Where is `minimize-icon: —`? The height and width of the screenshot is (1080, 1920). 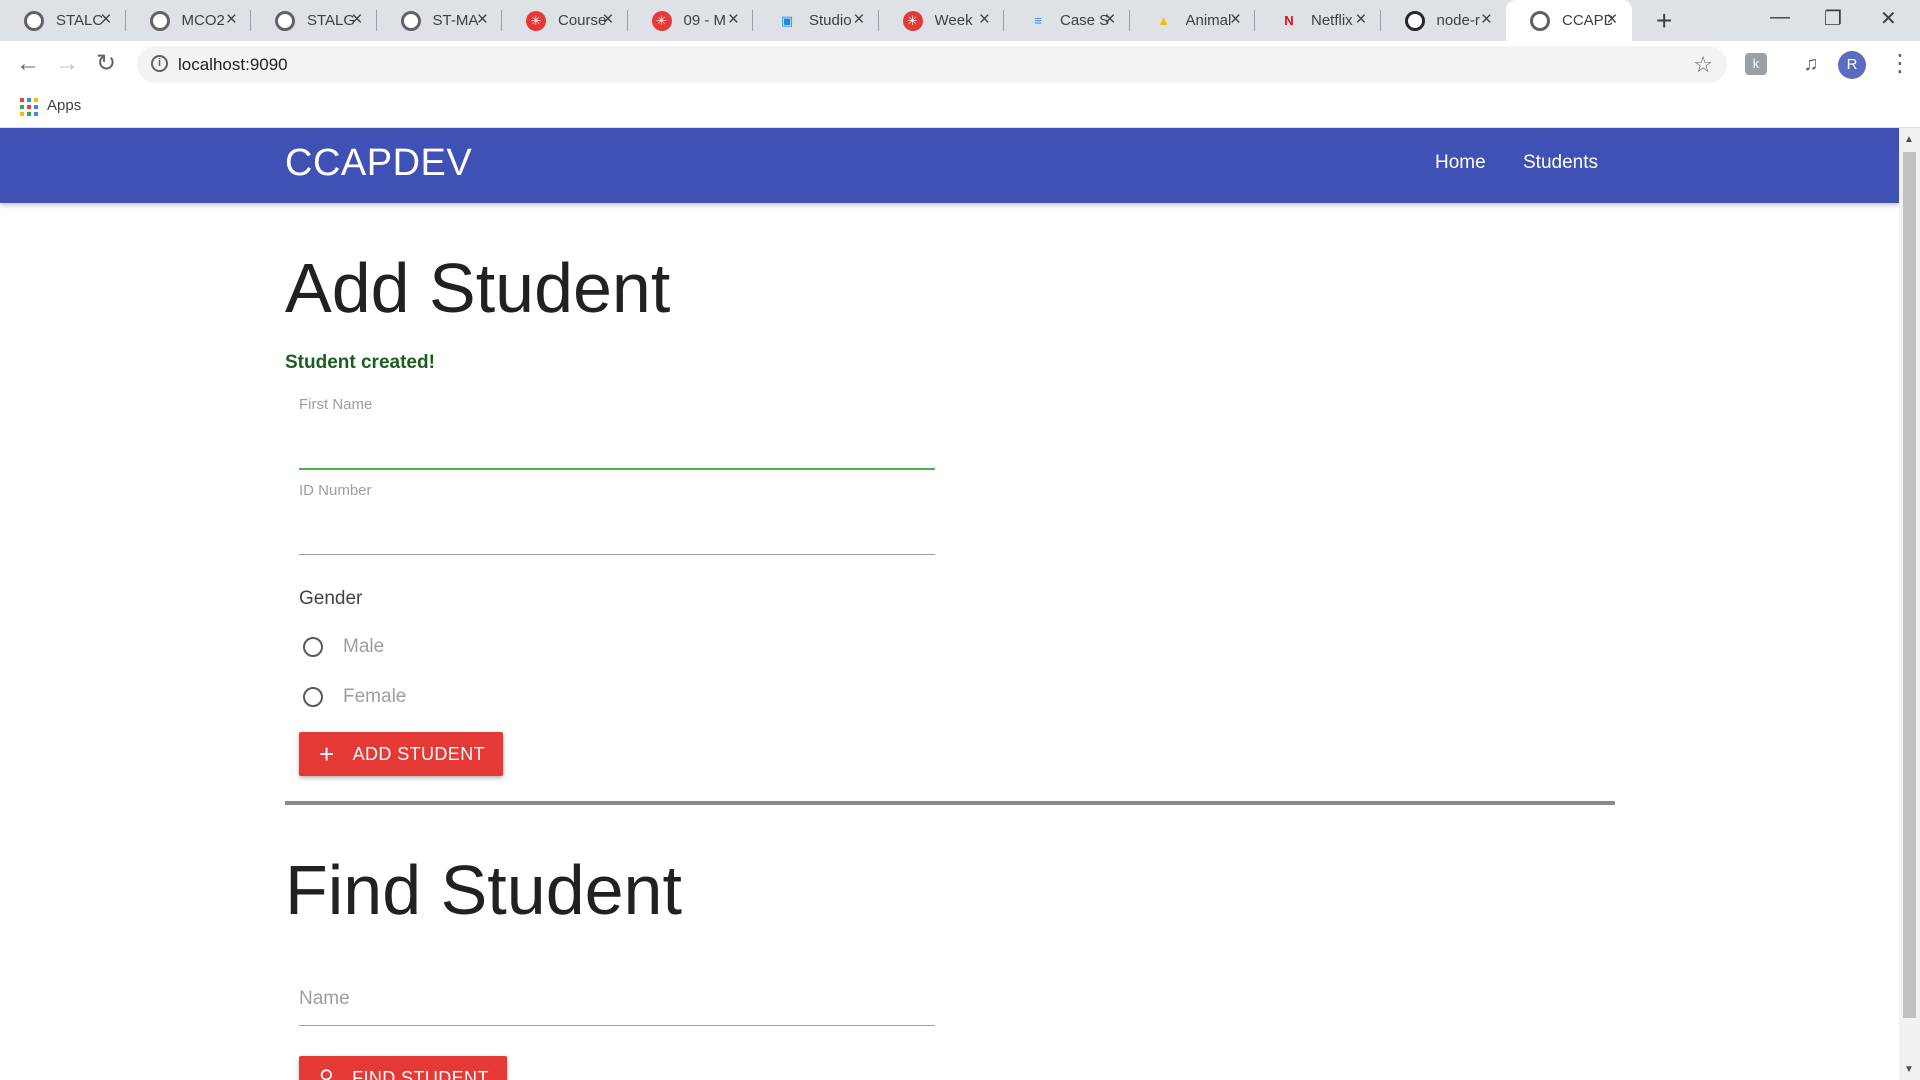
minimize-icon: — is located at coordinates (1780, 17).